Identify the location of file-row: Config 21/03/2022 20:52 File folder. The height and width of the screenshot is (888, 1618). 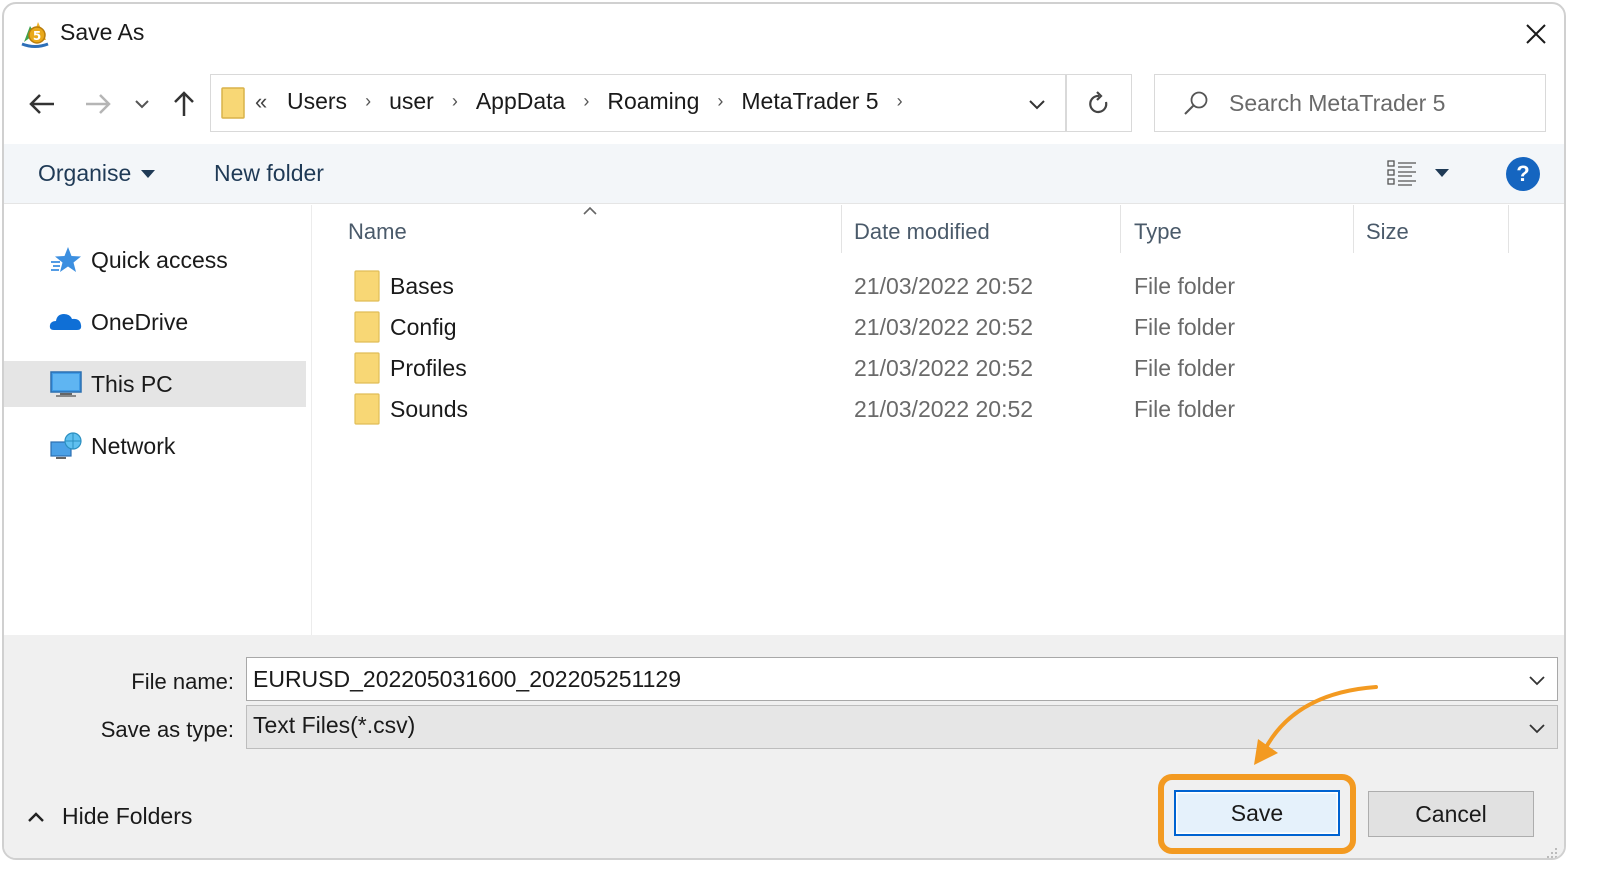
(944, 327).